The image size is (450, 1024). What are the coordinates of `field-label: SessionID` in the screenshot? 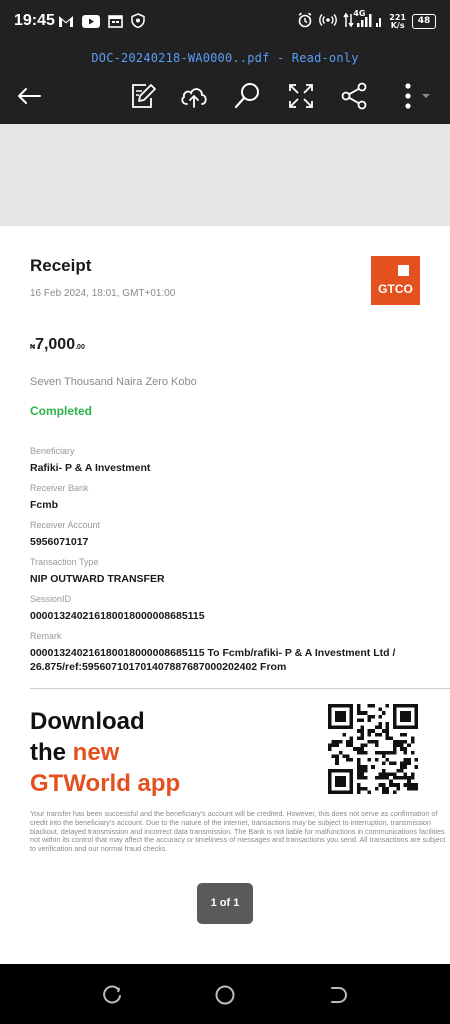 It's located at (51, 599).